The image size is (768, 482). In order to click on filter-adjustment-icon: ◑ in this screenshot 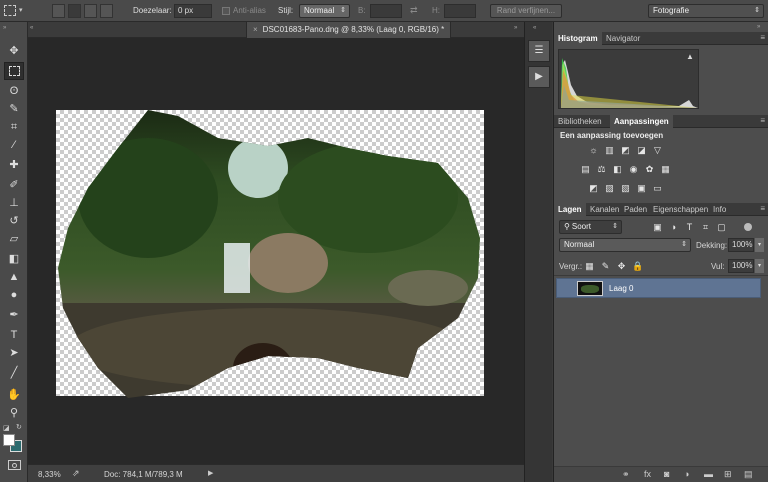, I will do `click(673, 227)`.